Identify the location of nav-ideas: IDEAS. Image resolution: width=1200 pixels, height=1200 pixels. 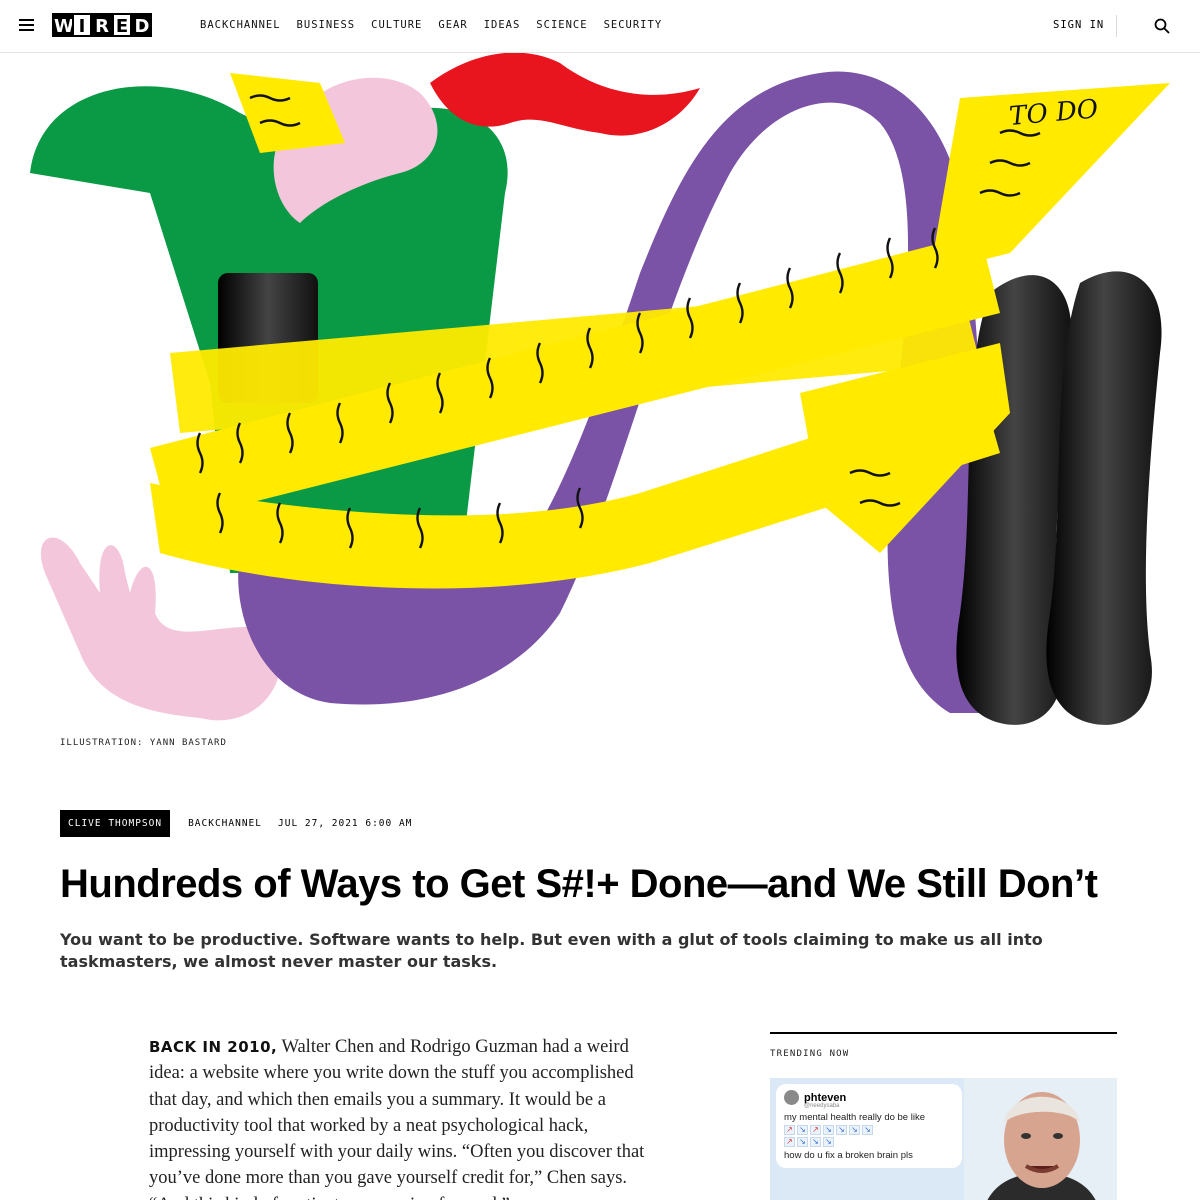
(502, 25).